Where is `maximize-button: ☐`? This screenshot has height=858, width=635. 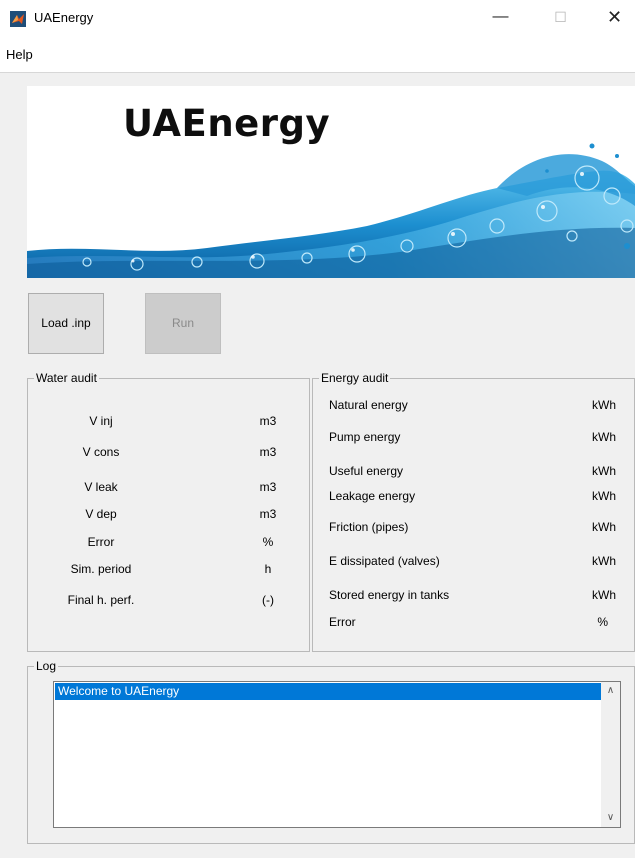
maximize-button: ☐ is located at coordinates (560, 17).